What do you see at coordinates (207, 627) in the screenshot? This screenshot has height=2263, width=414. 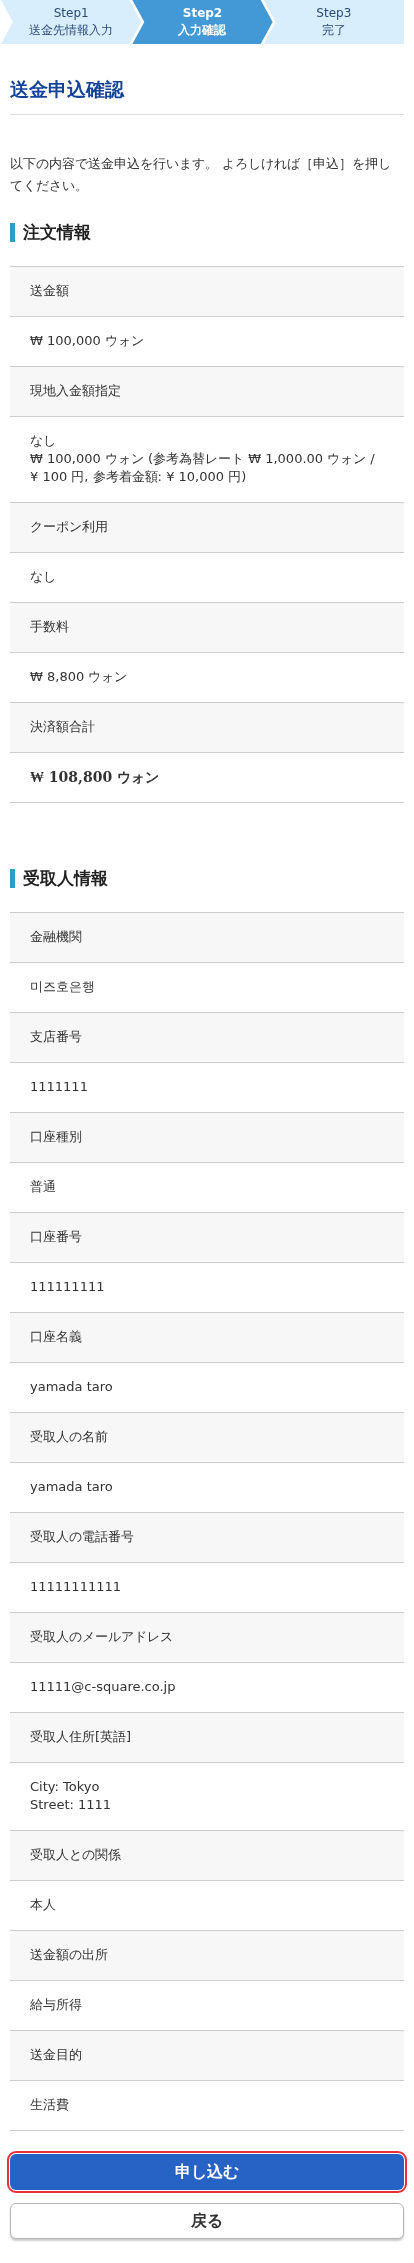 I see `field-label: 手数料` at bounding box center [207, 627].